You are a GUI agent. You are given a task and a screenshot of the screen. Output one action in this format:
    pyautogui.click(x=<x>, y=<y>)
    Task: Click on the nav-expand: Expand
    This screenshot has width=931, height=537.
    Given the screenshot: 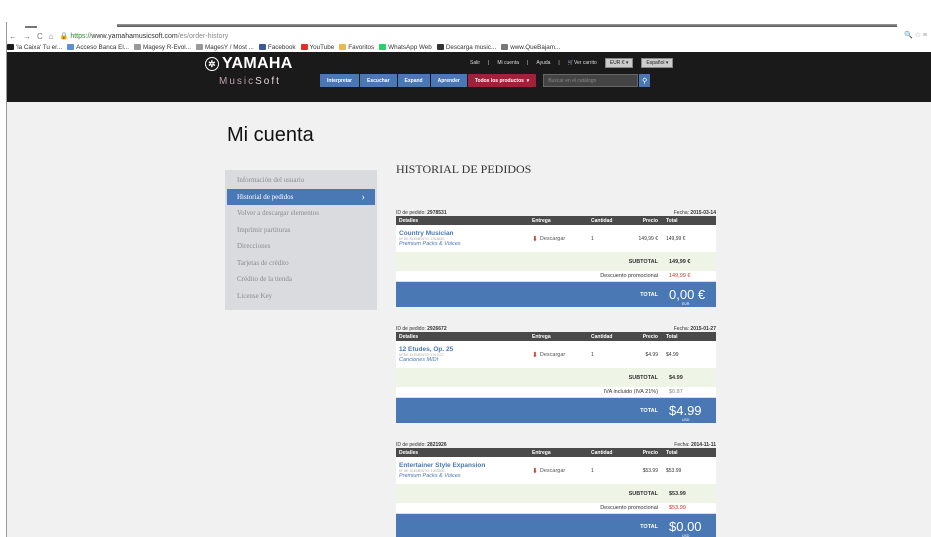 What is the action you would take?
    pyautogui.click(x=413, y=80)
    